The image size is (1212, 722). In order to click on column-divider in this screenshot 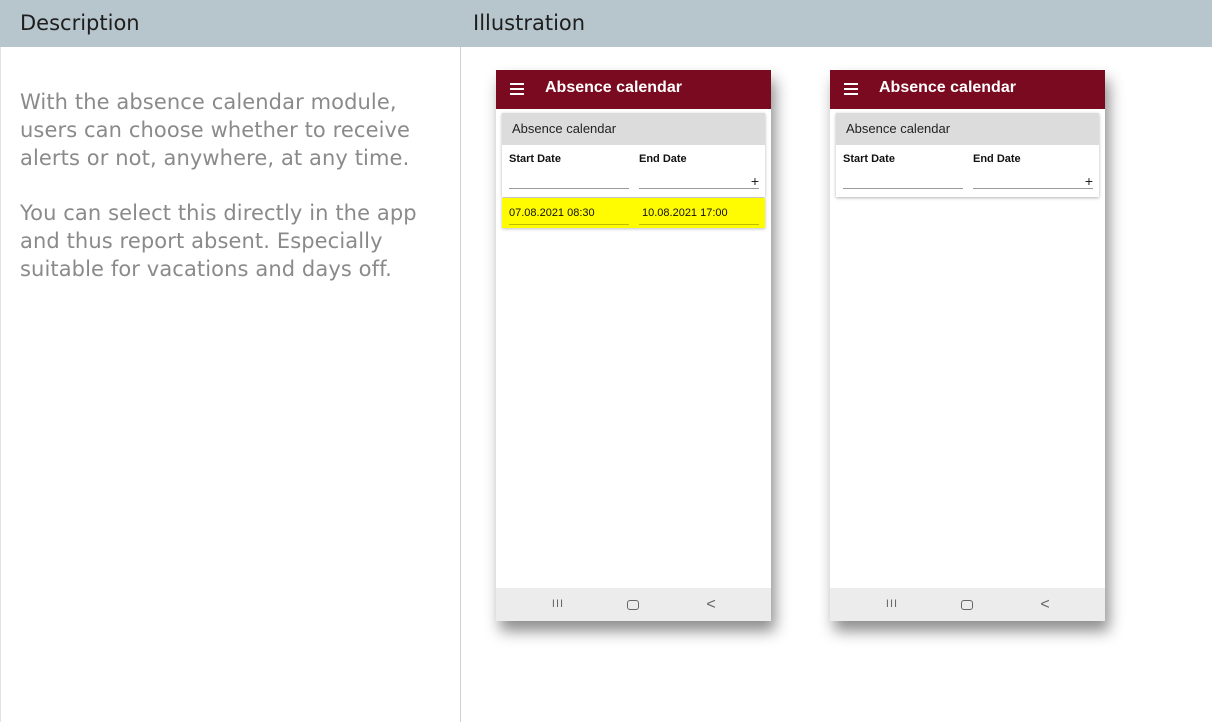, I will do `click(460, 384)`.